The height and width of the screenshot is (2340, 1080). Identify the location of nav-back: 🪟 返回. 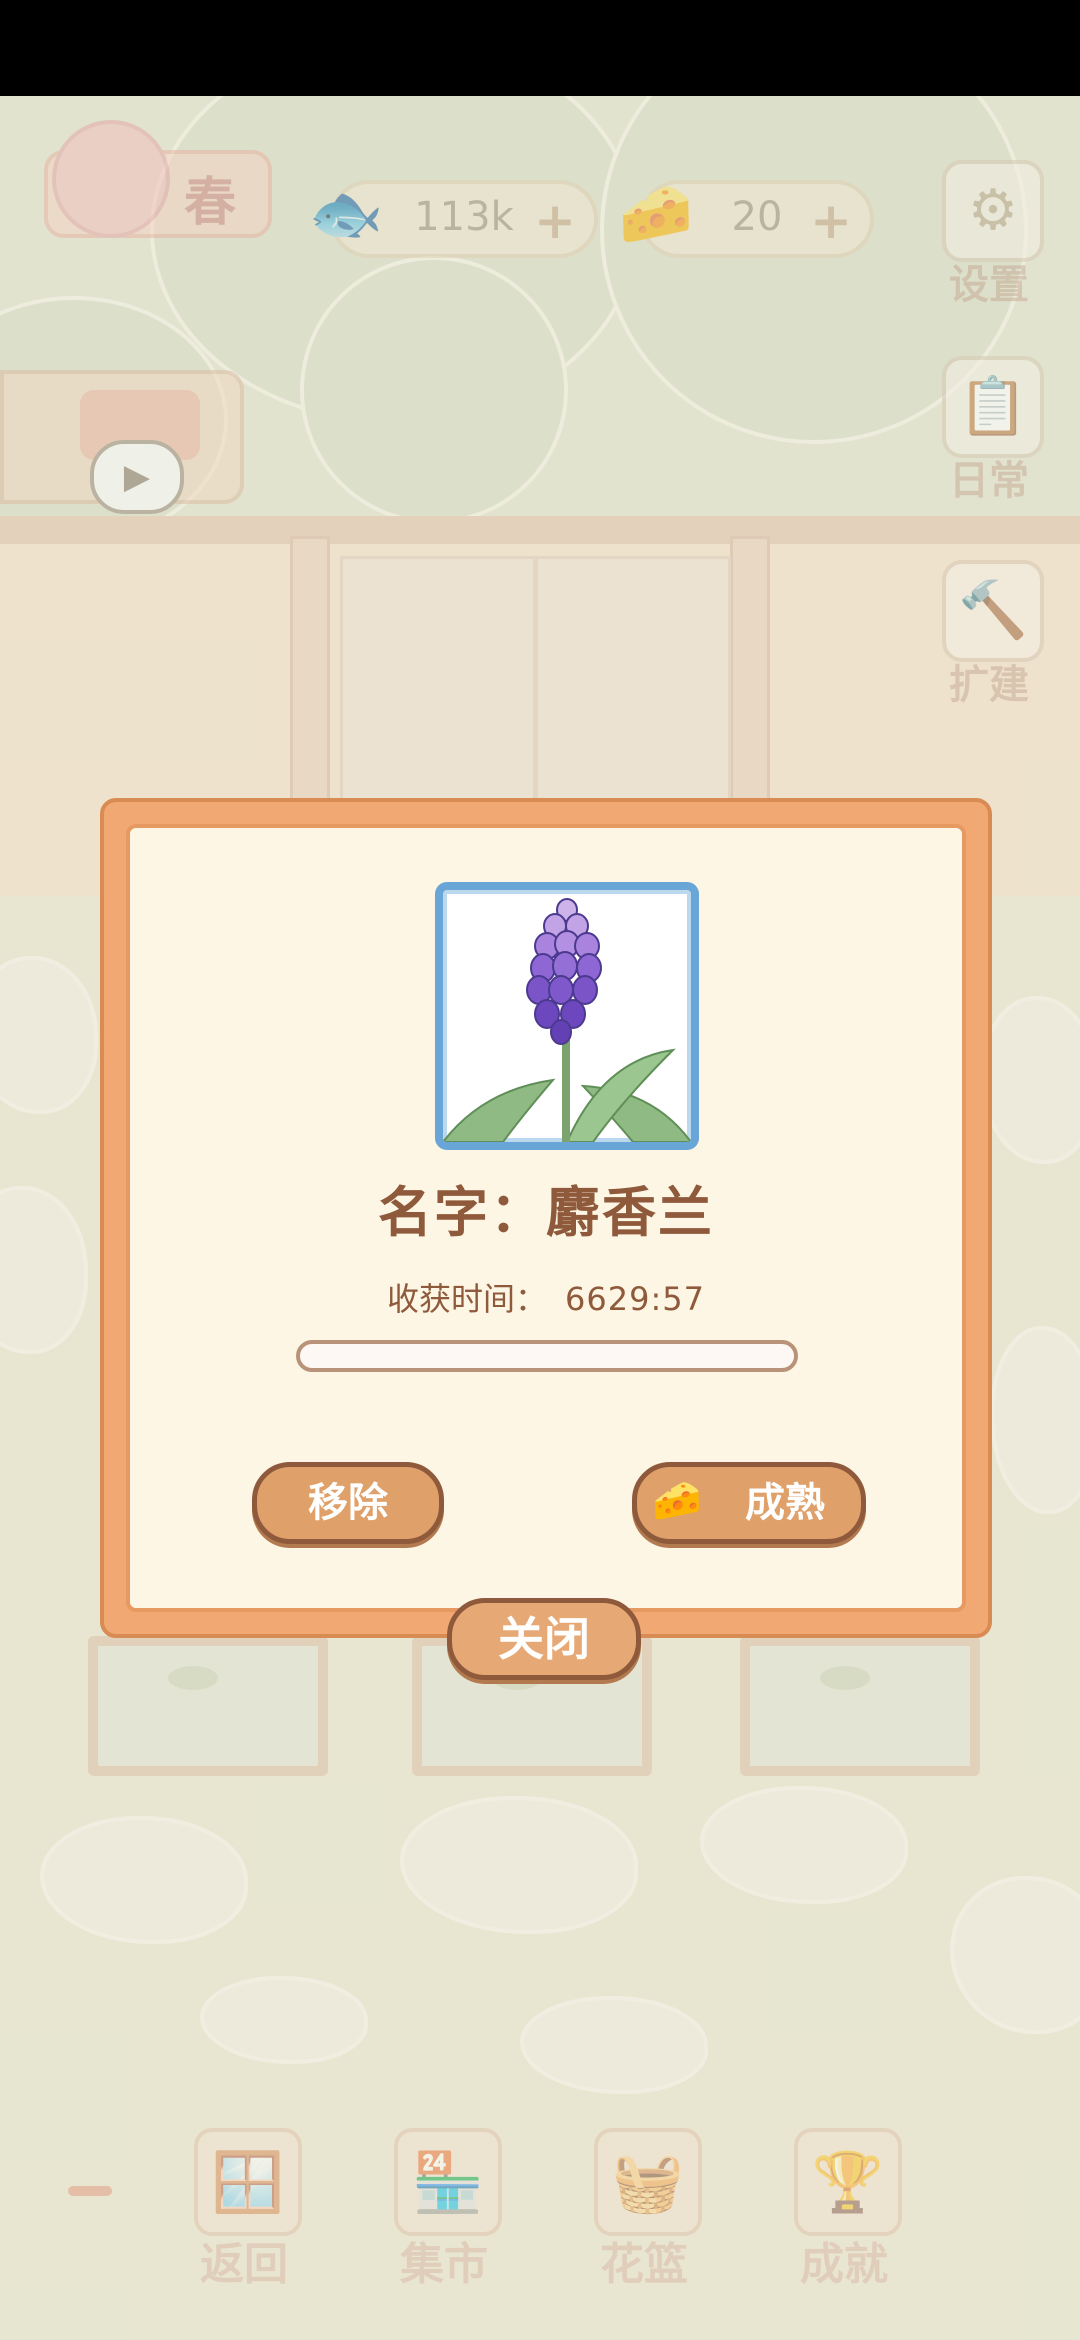
(244, 2209).